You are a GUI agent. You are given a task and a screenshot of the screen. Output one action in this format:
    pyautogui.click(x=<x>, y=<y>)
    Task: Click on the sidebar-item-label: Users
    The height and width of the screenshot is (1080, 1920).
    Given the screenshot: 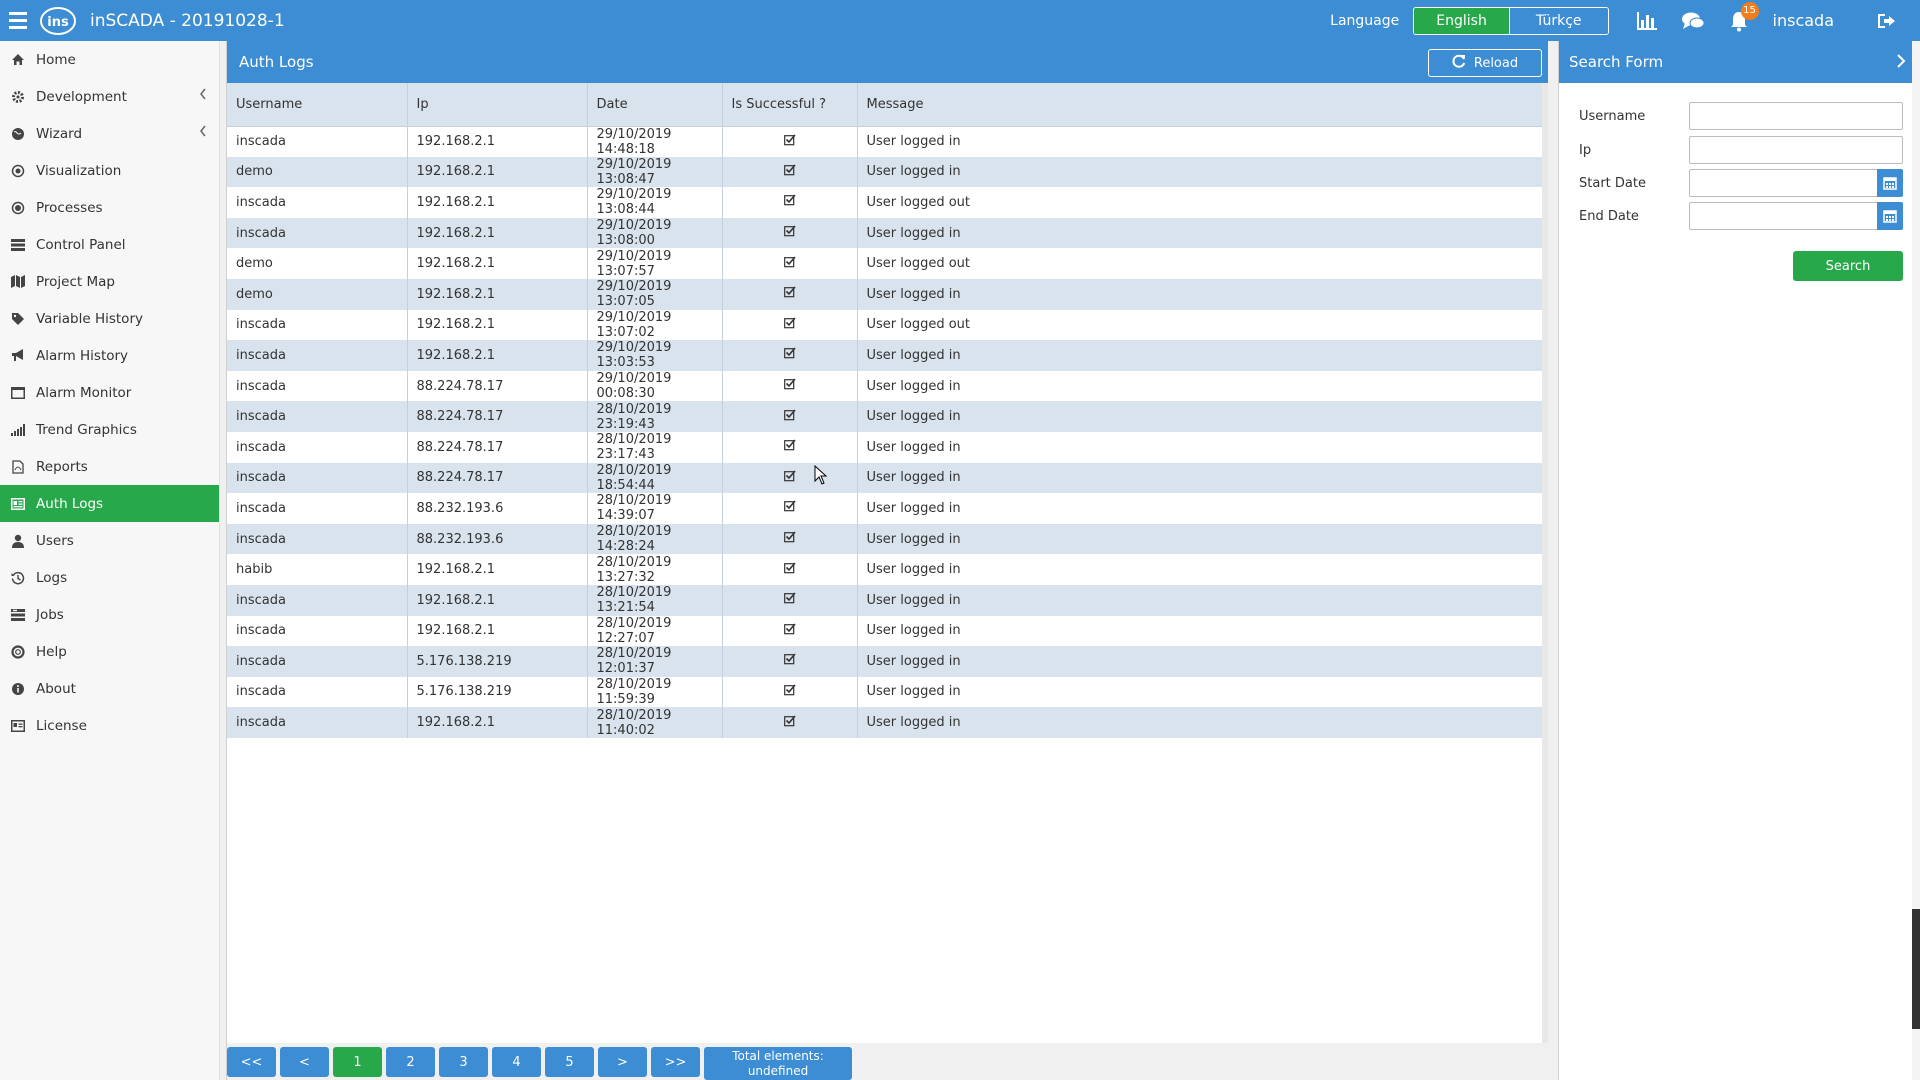 What is the action you would take?
    pyautogui.click(x=55, y=540)
    